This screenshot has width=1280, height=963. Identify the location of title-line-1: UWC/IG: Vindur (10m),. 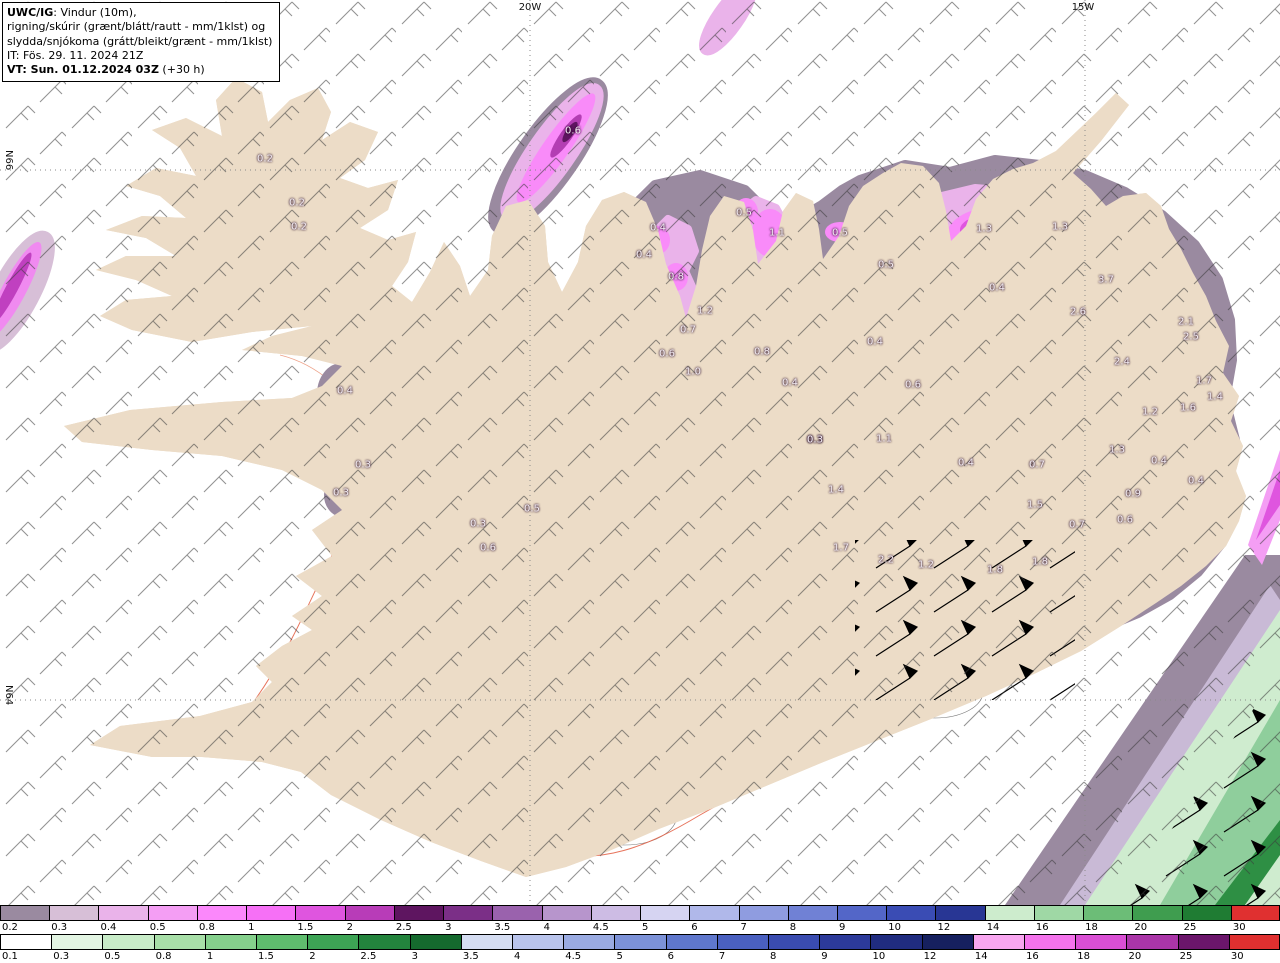
(72, 12).